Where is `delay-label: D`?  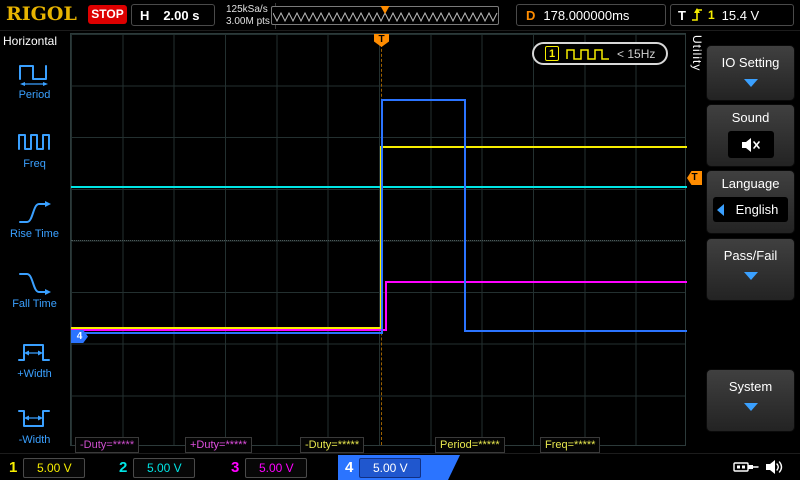
delay-label: D is located at coordinates (531, 15).